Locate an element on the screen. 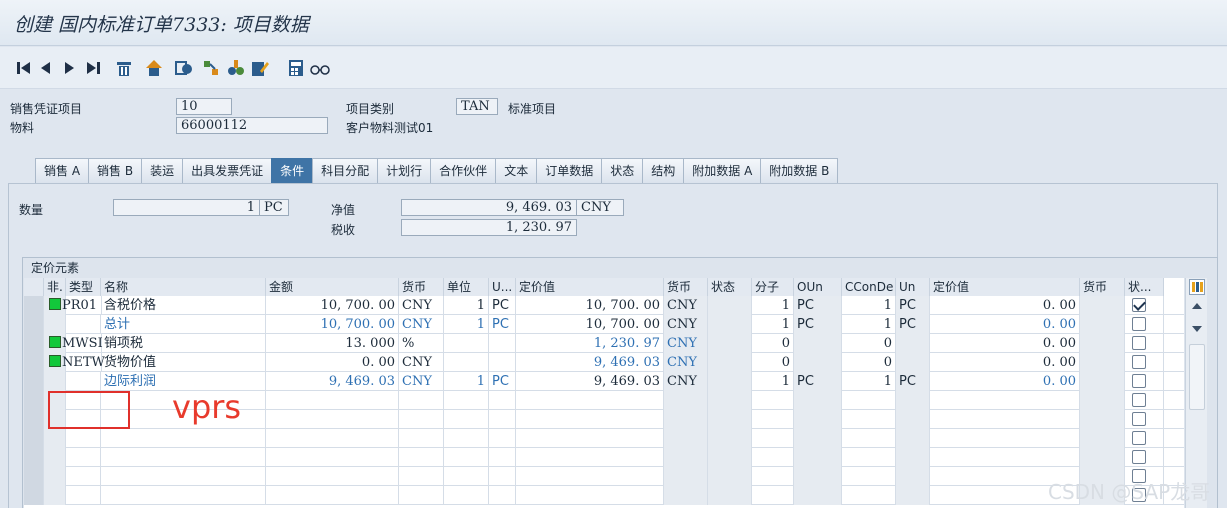 Image resolution: width=1227 pixels, height=508 pixels. home-icon is located at coordinates (154, 68).